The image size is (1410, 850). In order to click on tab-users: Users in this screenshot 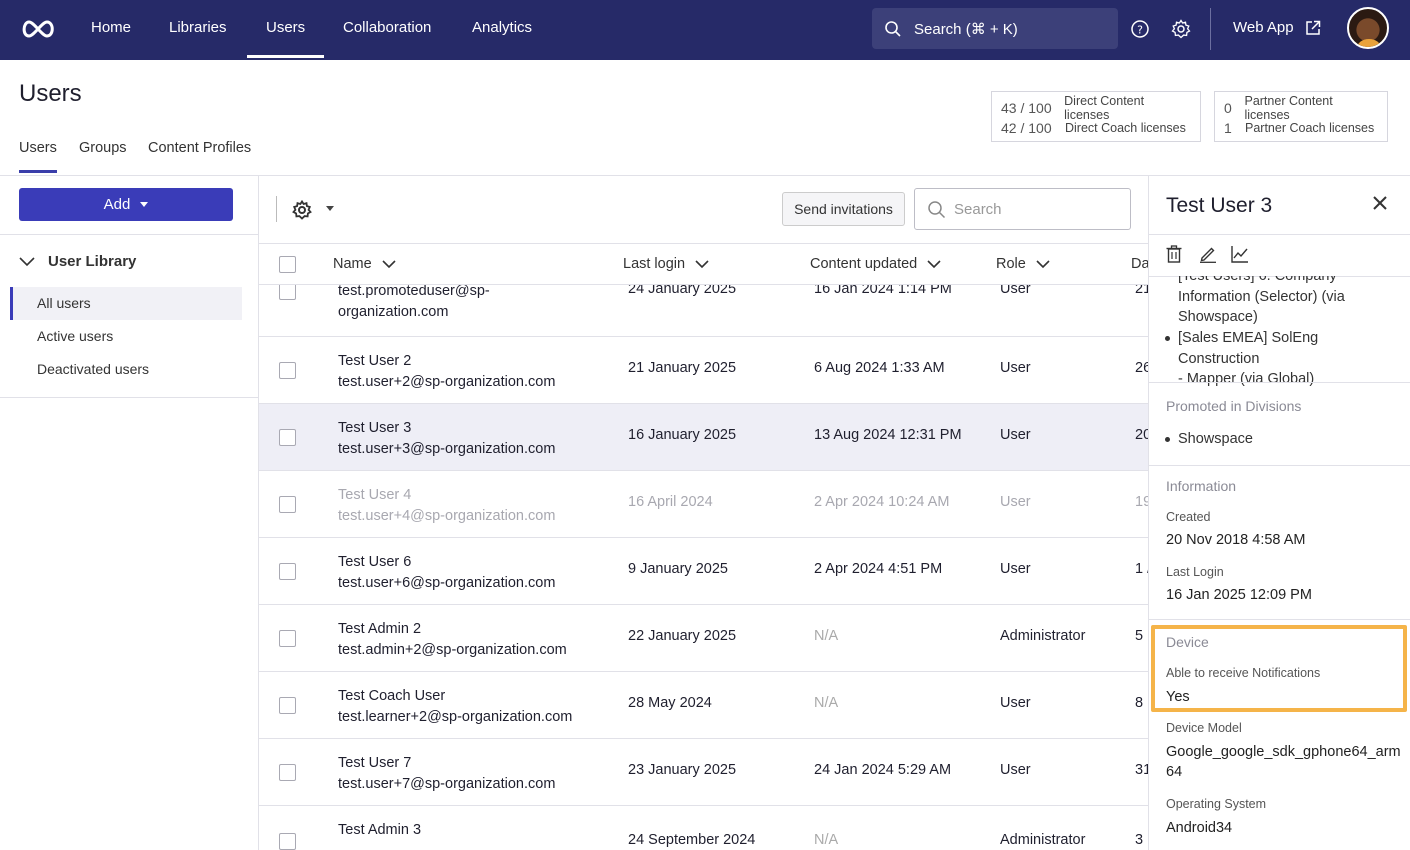, I will do `click(38, 156)`.